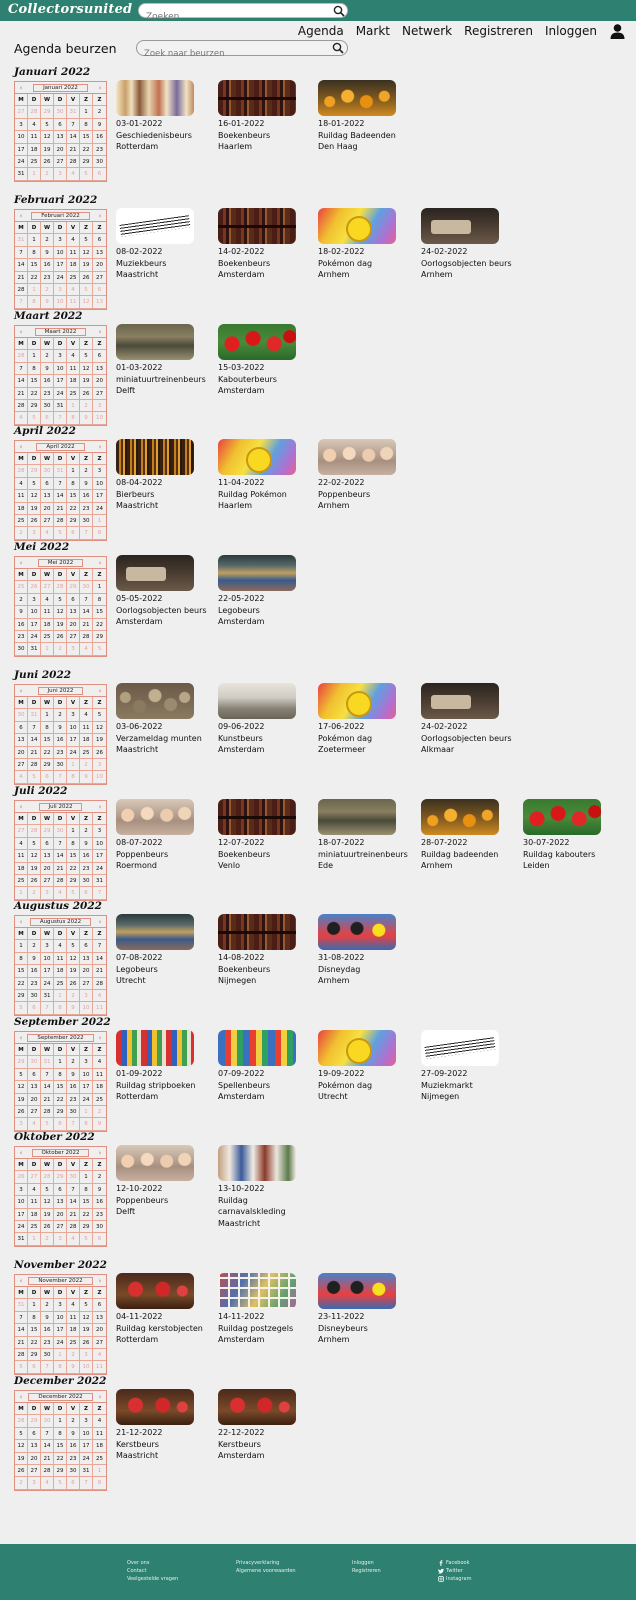  I want to click on calendar-day: 8, so click(99, 600).